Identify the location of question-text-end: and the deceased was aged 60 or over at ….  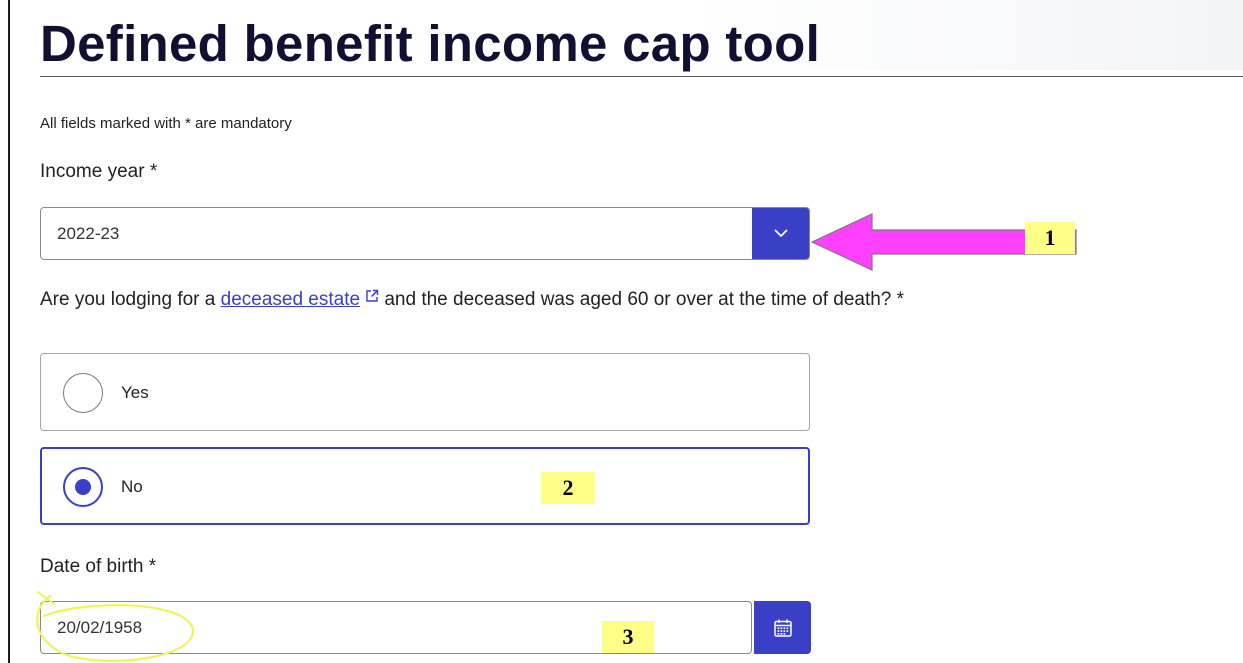
(642, 299).